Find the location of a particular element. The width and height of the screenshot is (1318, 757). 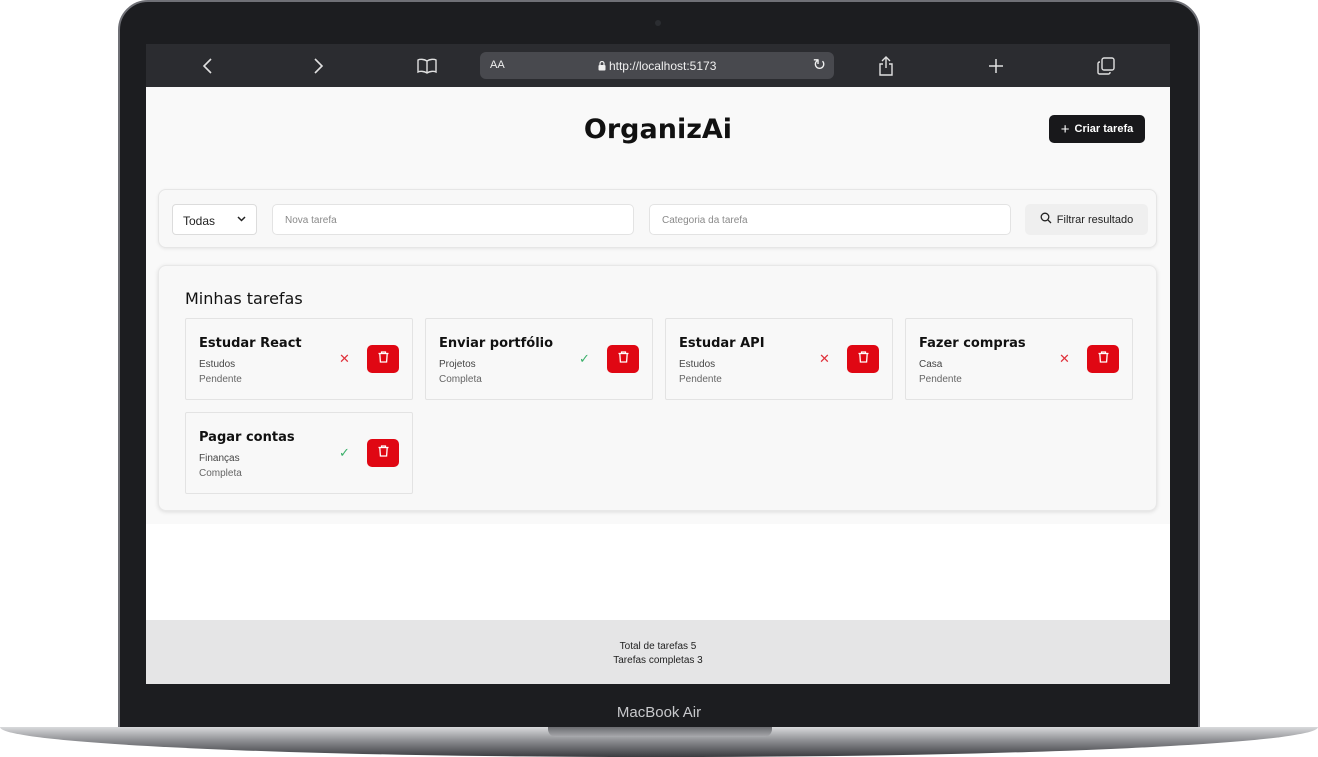

task-card: Pagar contas Finanças Completa ✓ is located at coordinates (299, 453).